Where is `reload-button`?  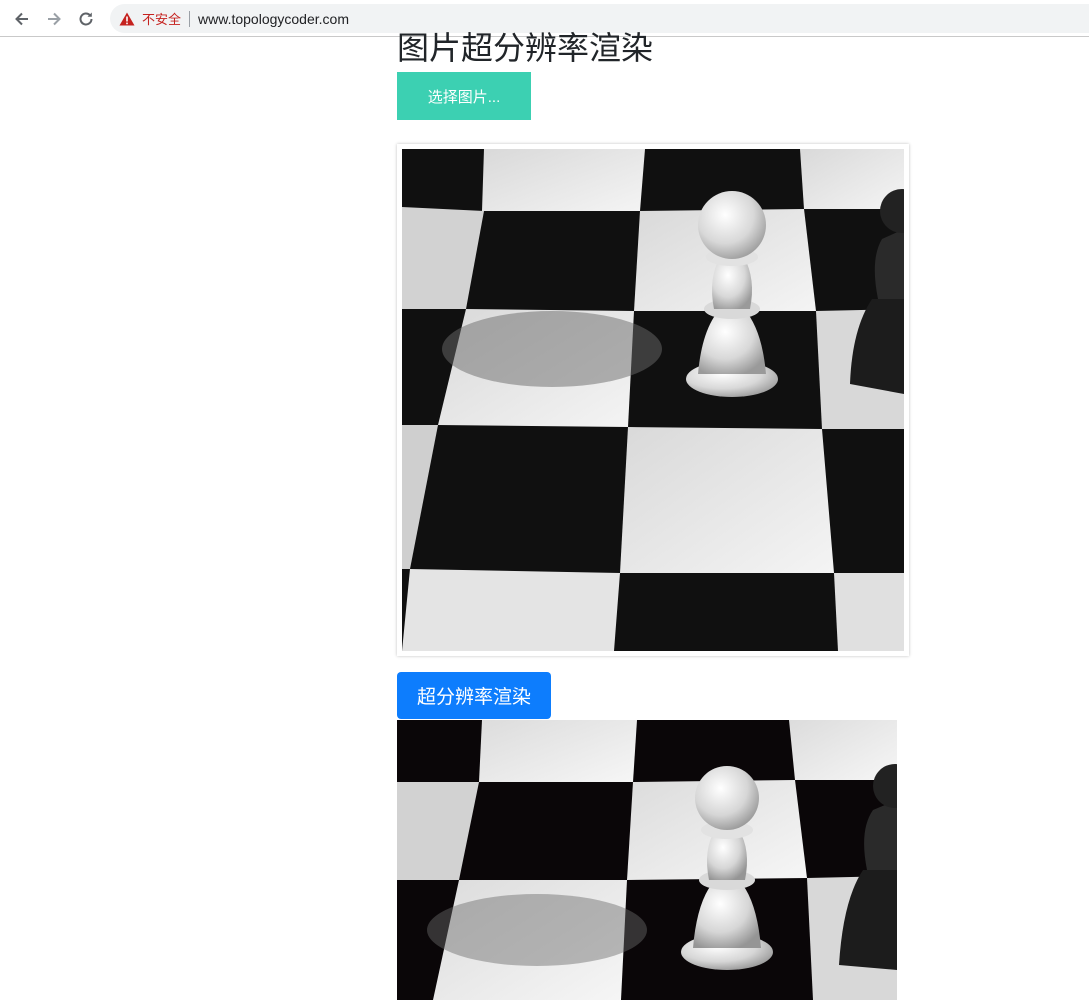
reload-button is located at coordinates (86, 19).